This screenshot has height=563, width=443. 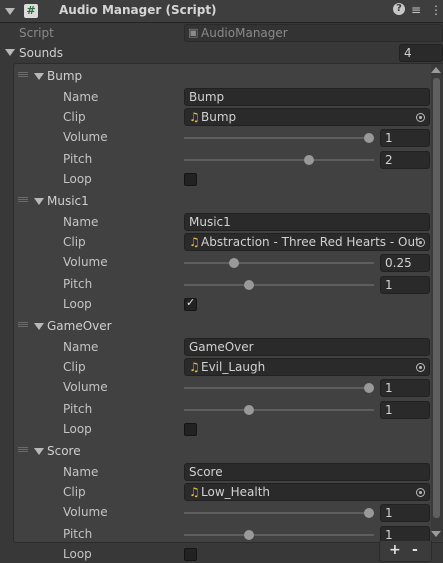 What do you see at coordinates (307, 117) in the screenshot?
I see `clip-field: ♫ Bump` at bounding box center [307, 117].